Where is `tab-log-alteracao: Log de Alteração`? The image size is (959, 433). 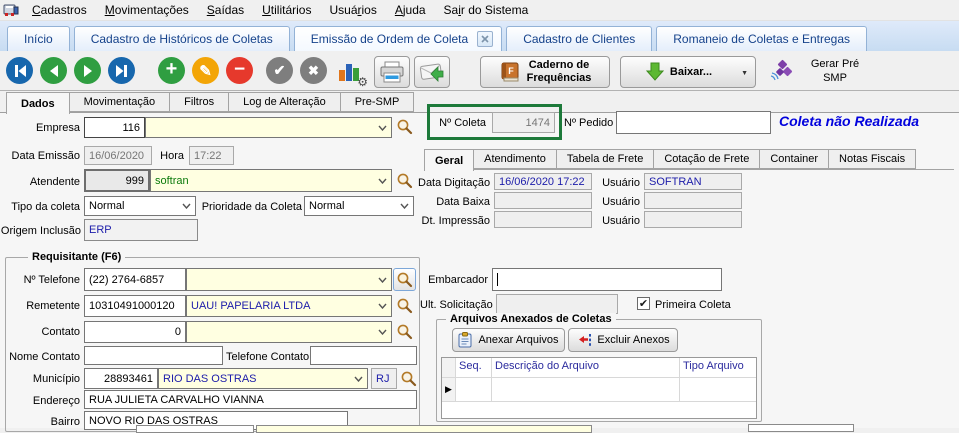
tab-log-alteracao: Log de Alteração is located at coordinates (285, 102).